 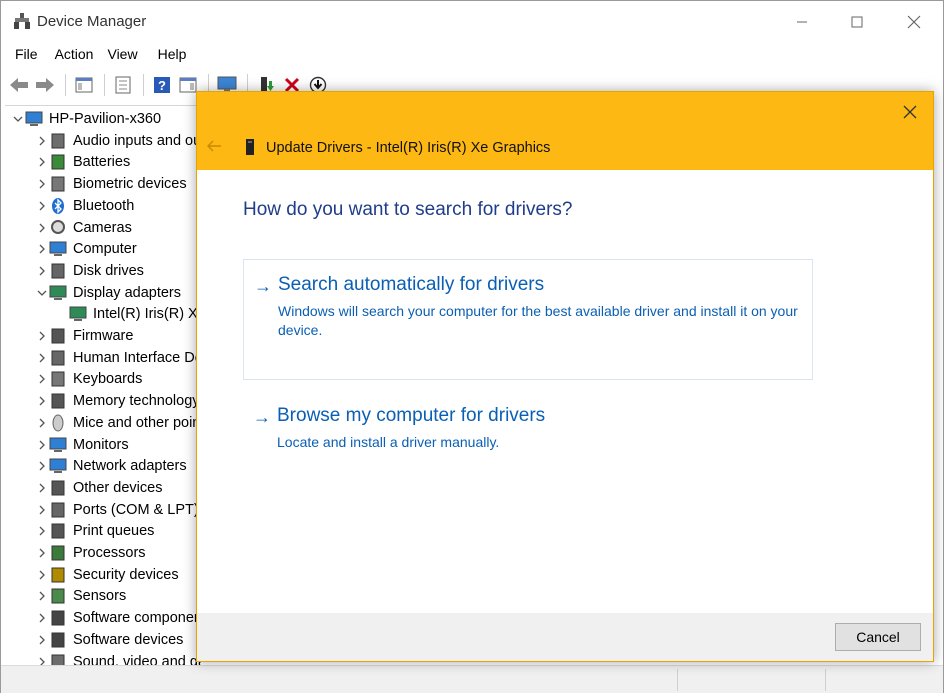 What do you see at coordinates (910, 112) in the screenshot?
I see `dialog-close-button` at bounding box center [910, 112].